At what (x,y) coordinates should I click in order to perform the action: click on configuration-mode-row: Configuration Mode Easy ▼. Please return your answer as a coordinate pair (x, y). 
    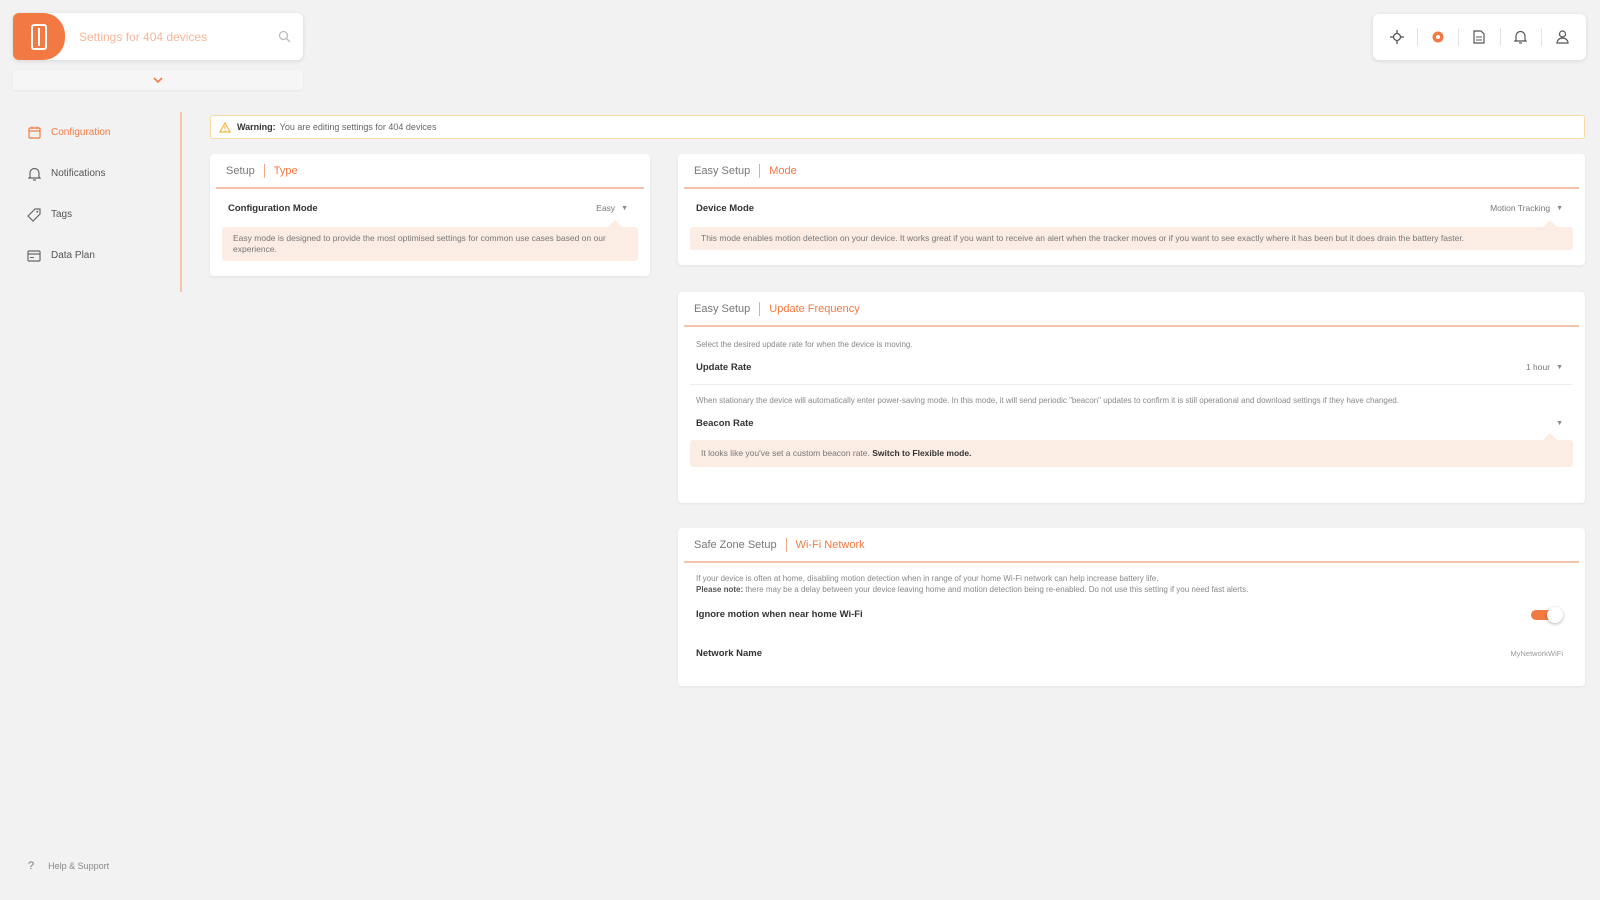
    Looking at the image, I should click on (430, 208).